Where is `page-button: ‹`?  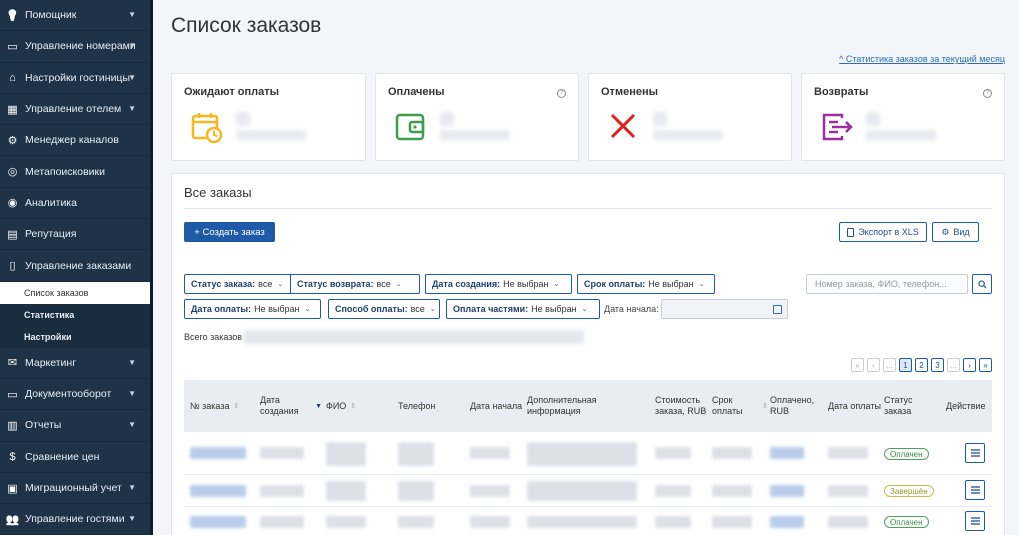
page-button: ‹ is located at coordinates (873, 365).